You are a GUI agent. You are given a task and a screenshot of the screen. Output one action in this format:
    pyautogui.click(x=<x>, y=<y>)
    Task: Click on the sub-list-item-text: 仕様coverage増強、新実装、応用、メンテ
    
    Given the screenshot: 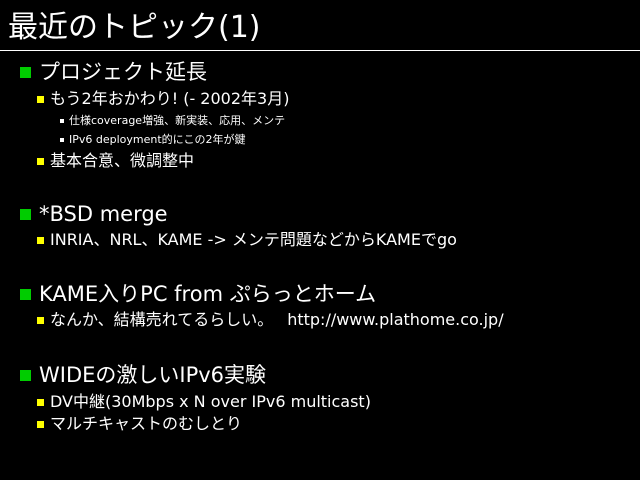 What is the action you would take?
    pyautogui.click(x=177, y=120)
    